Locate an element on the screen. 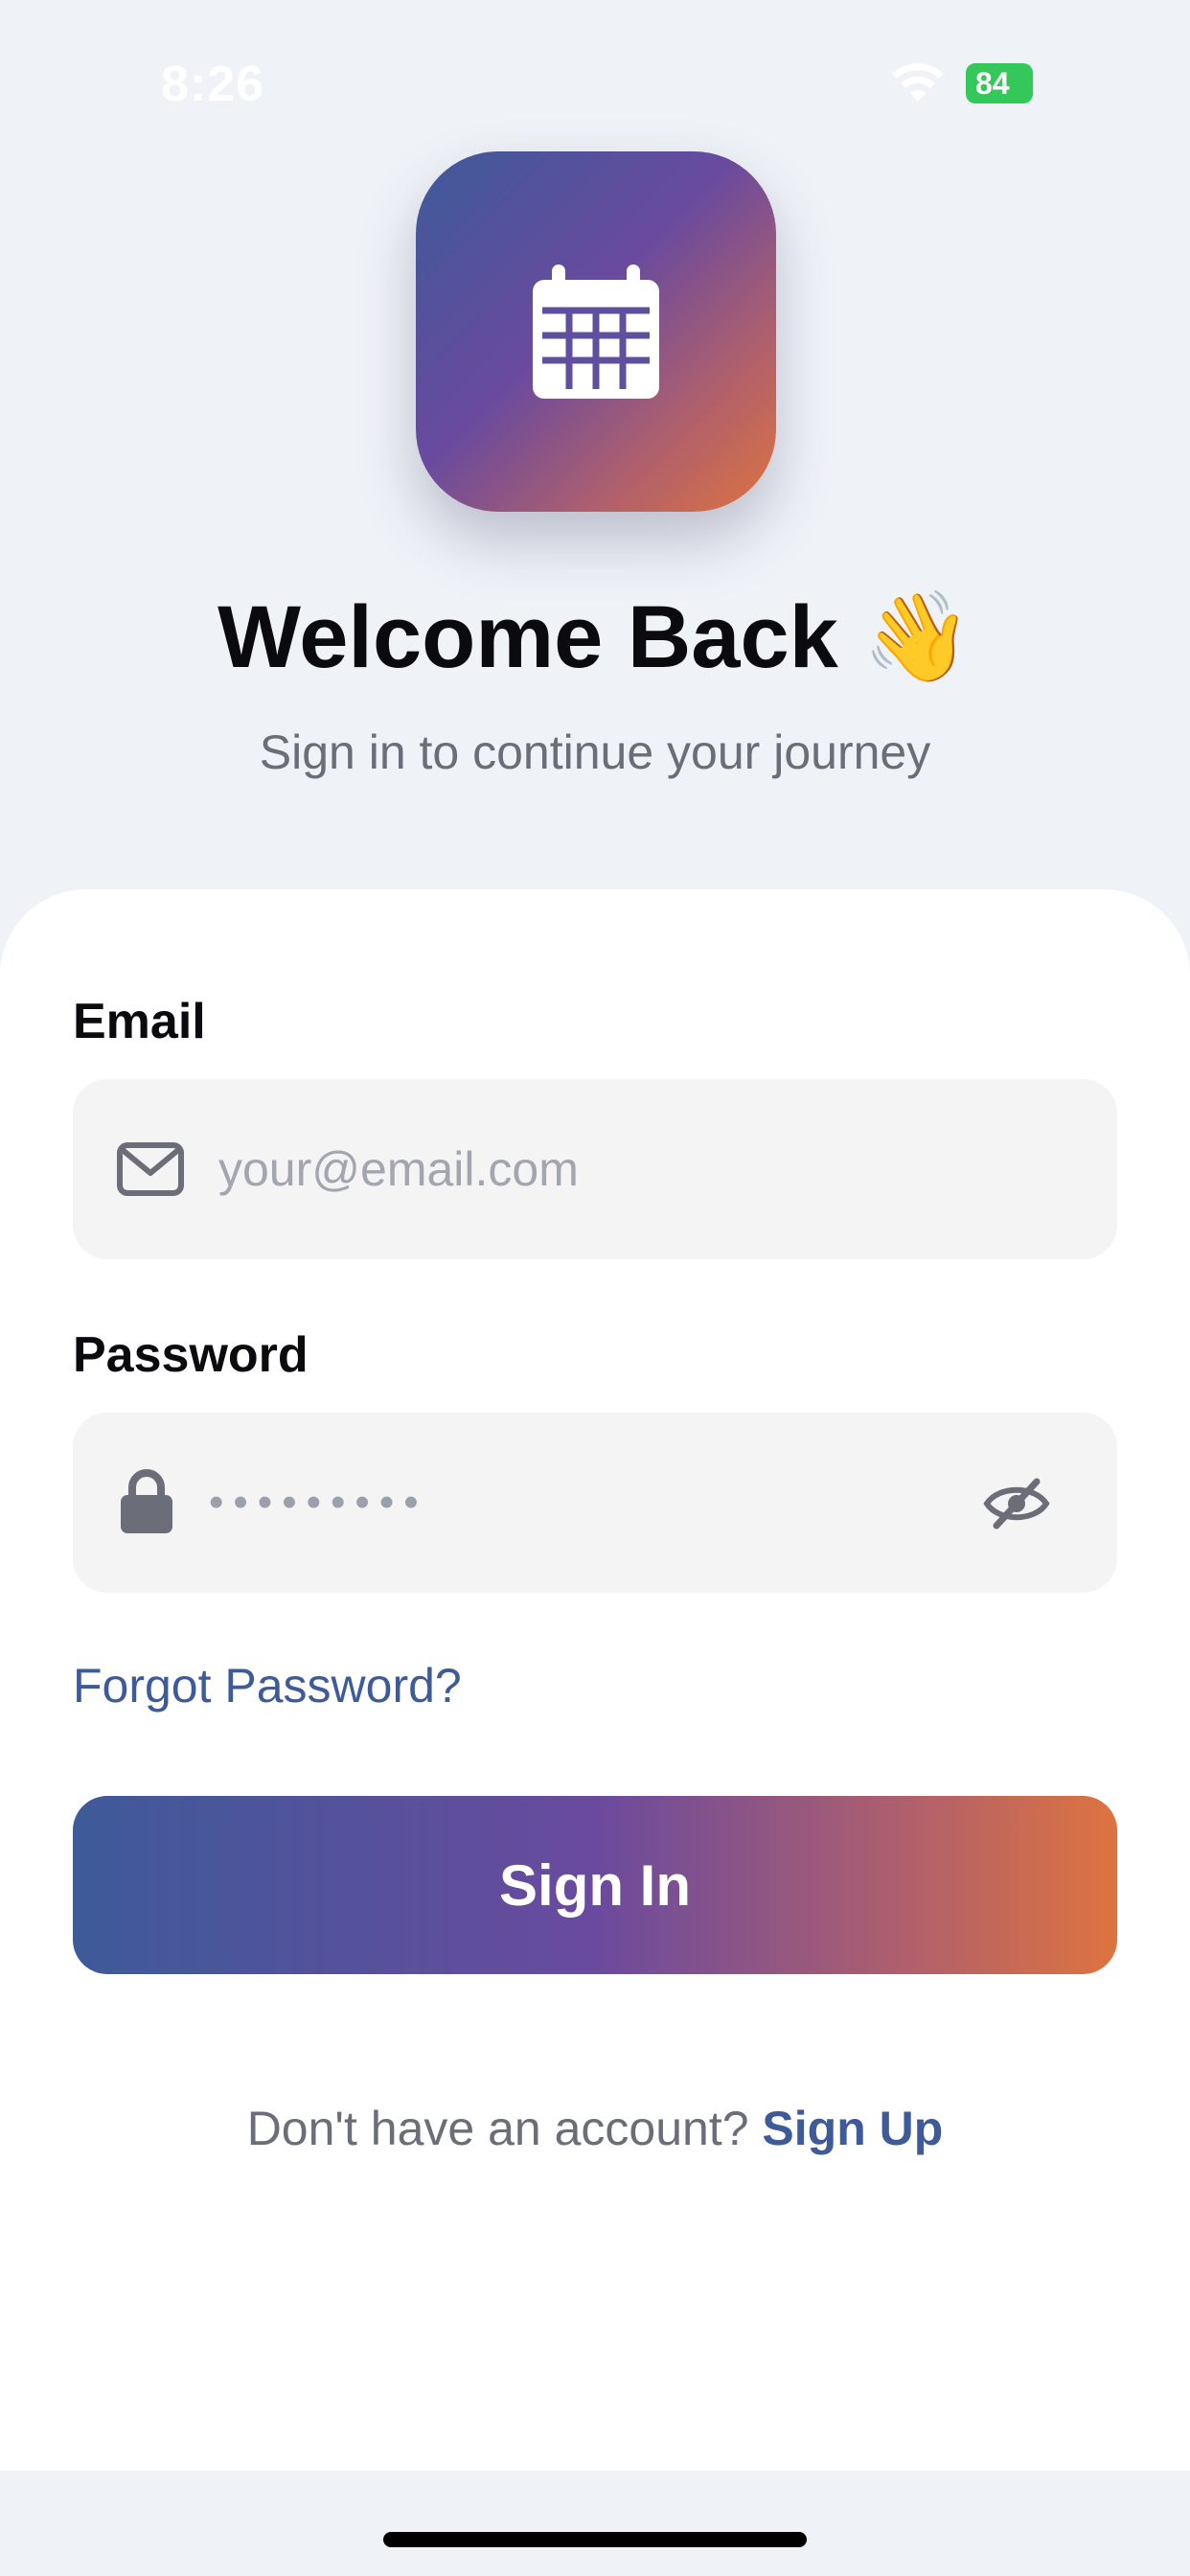 The image size is (1190, 2576). sign-up-link: Sign Up is located at coordinates (853, 2128).